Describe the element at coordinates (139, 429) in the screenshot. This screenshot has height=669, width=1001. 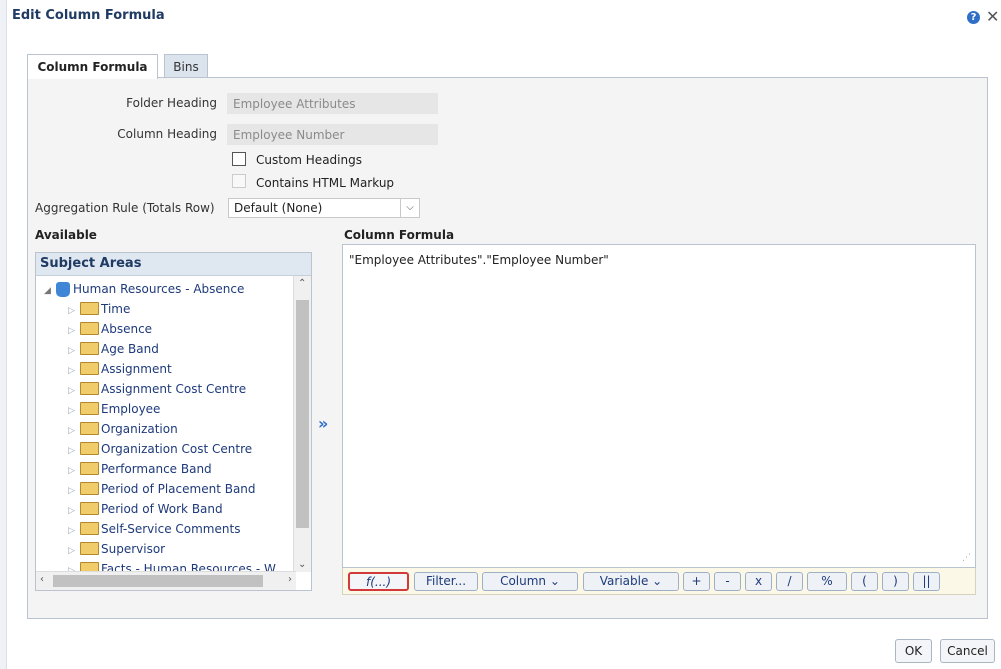
I see `tree-item-label: Organization` at that location.